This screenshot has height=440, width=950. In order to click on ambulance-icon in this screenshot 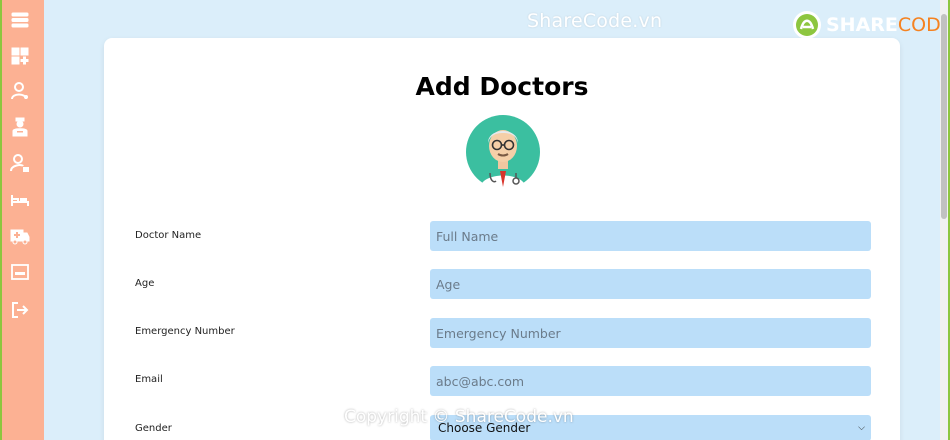, I will do `click(20, 236)`.